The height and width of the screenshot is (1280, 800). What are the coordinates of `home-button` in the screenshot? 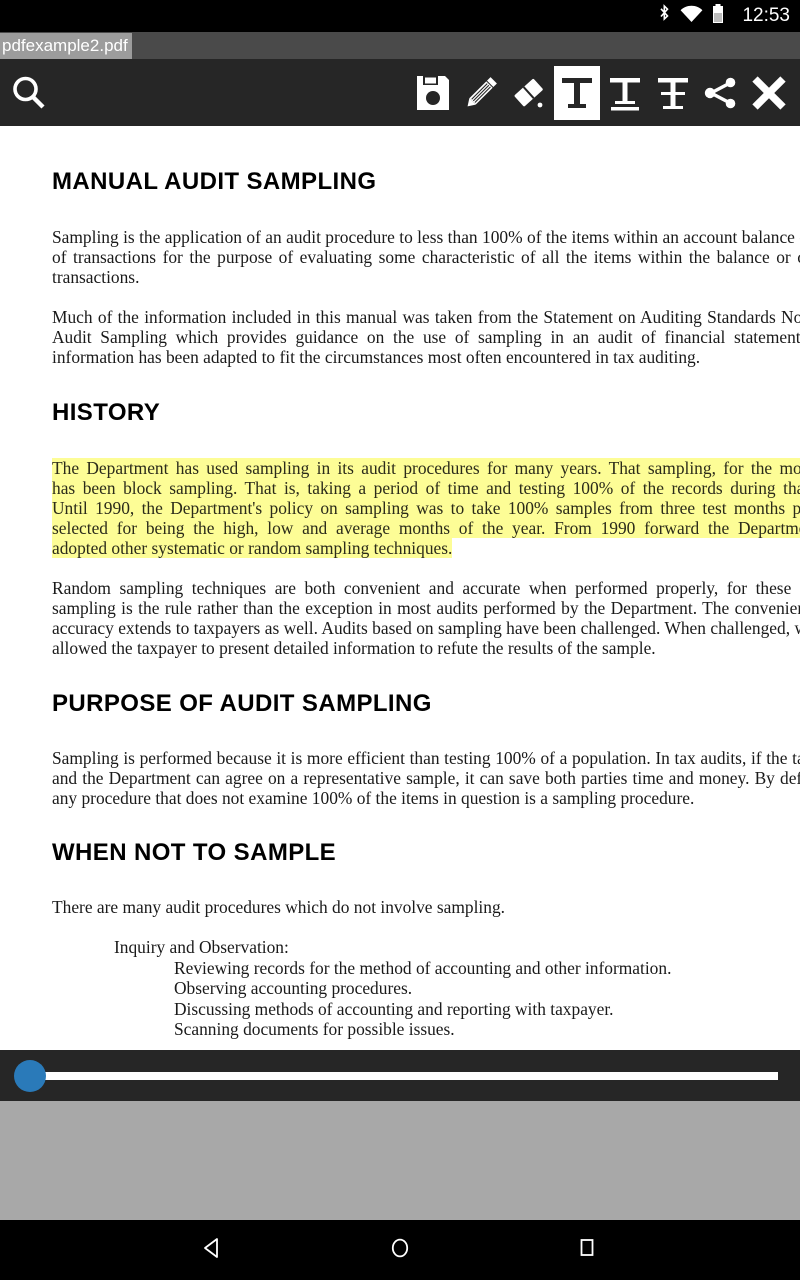 It's located at (400, 1250).